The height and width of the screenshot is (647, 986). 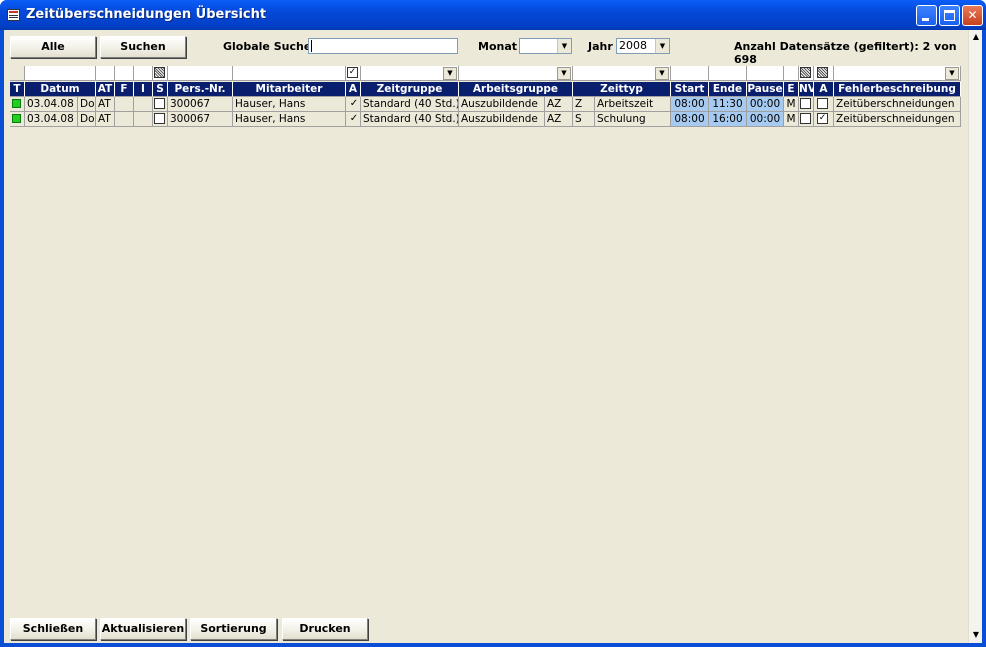 What do you see at coordinates (105, 73) in the screenshot?
I see `filter-at` at bounding box center [105, 73].